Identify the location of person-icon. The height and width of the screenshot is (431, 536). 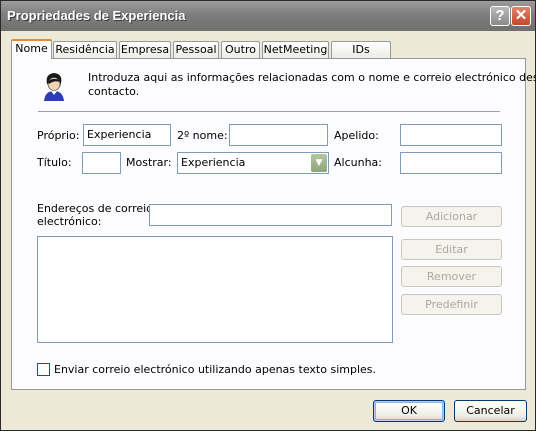
(54, 87).